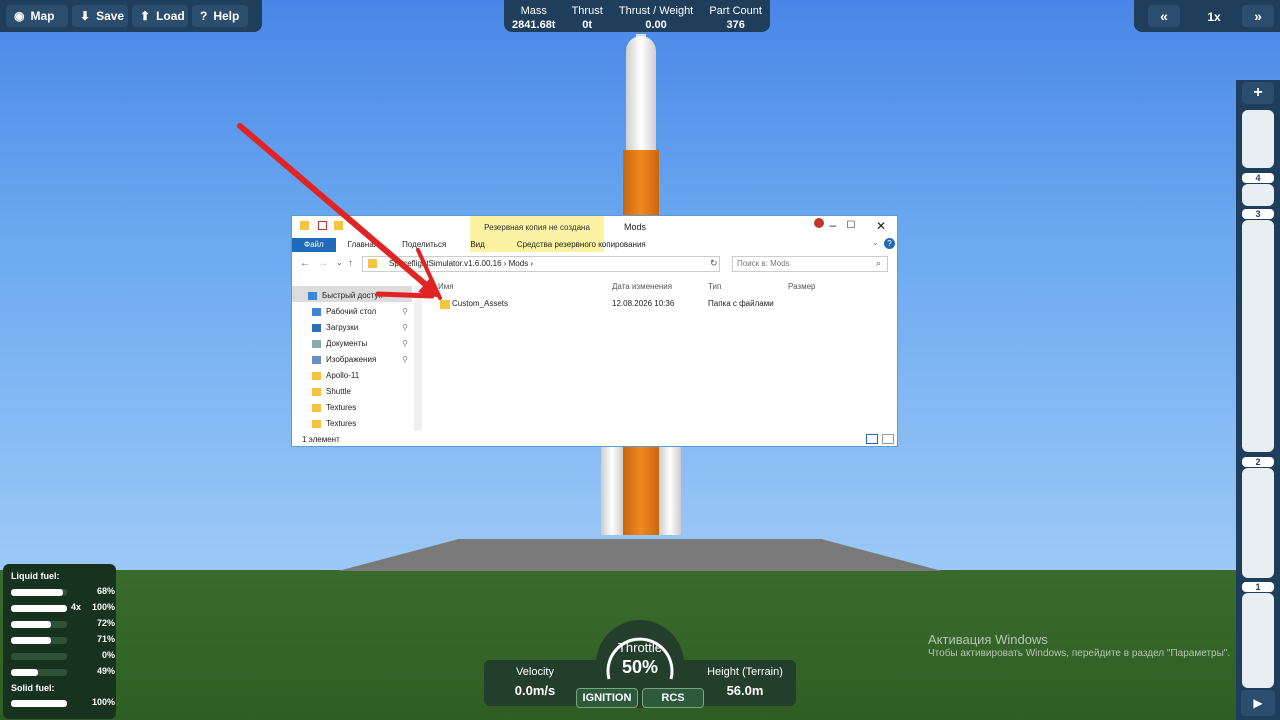  What do you see at coordinates (336, 208) in the screenshot?
I see `arrow-line-main` at bounding box center [336, 208].